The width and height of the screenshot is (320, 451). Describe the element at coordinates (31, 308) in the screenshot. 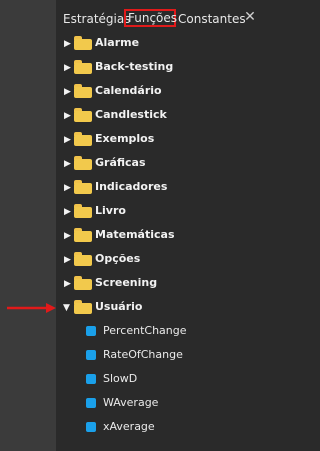

I see `red-arrow-icon` at that location.